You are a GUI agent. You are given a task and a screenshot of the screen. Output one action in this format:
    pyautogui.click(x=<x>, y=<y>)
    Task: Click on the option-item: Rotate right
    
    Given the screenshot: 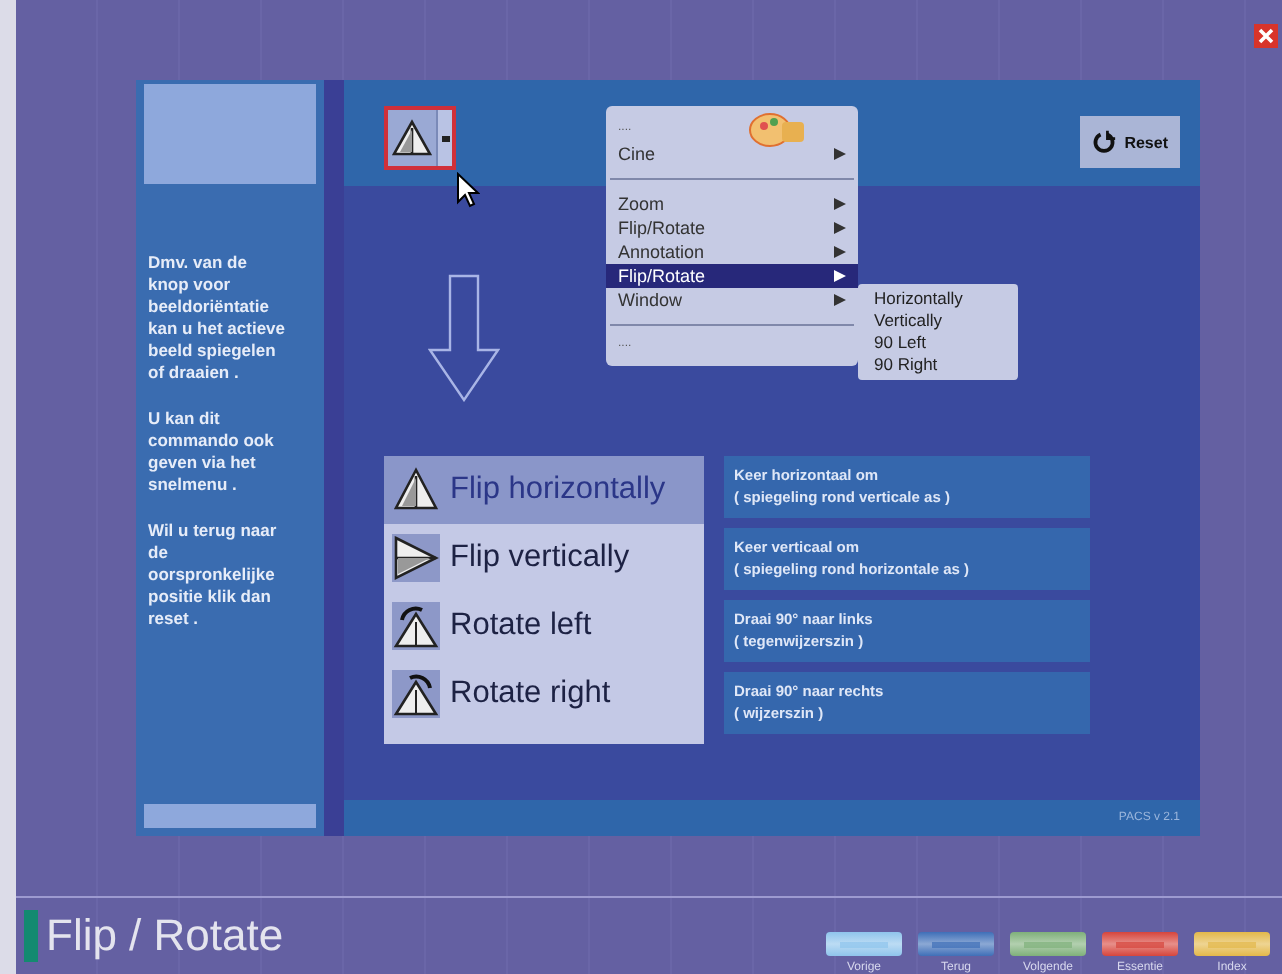 What is the action you would take?
    pyautogui.click(x=544, y=694)
    